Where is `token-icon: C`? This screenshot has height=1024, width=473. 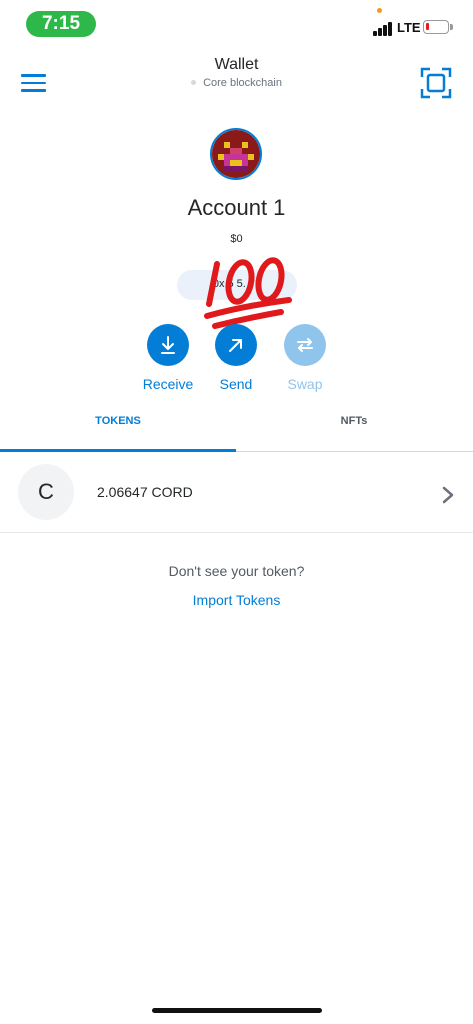
token-icon: C is located at coordinates (46, 492).